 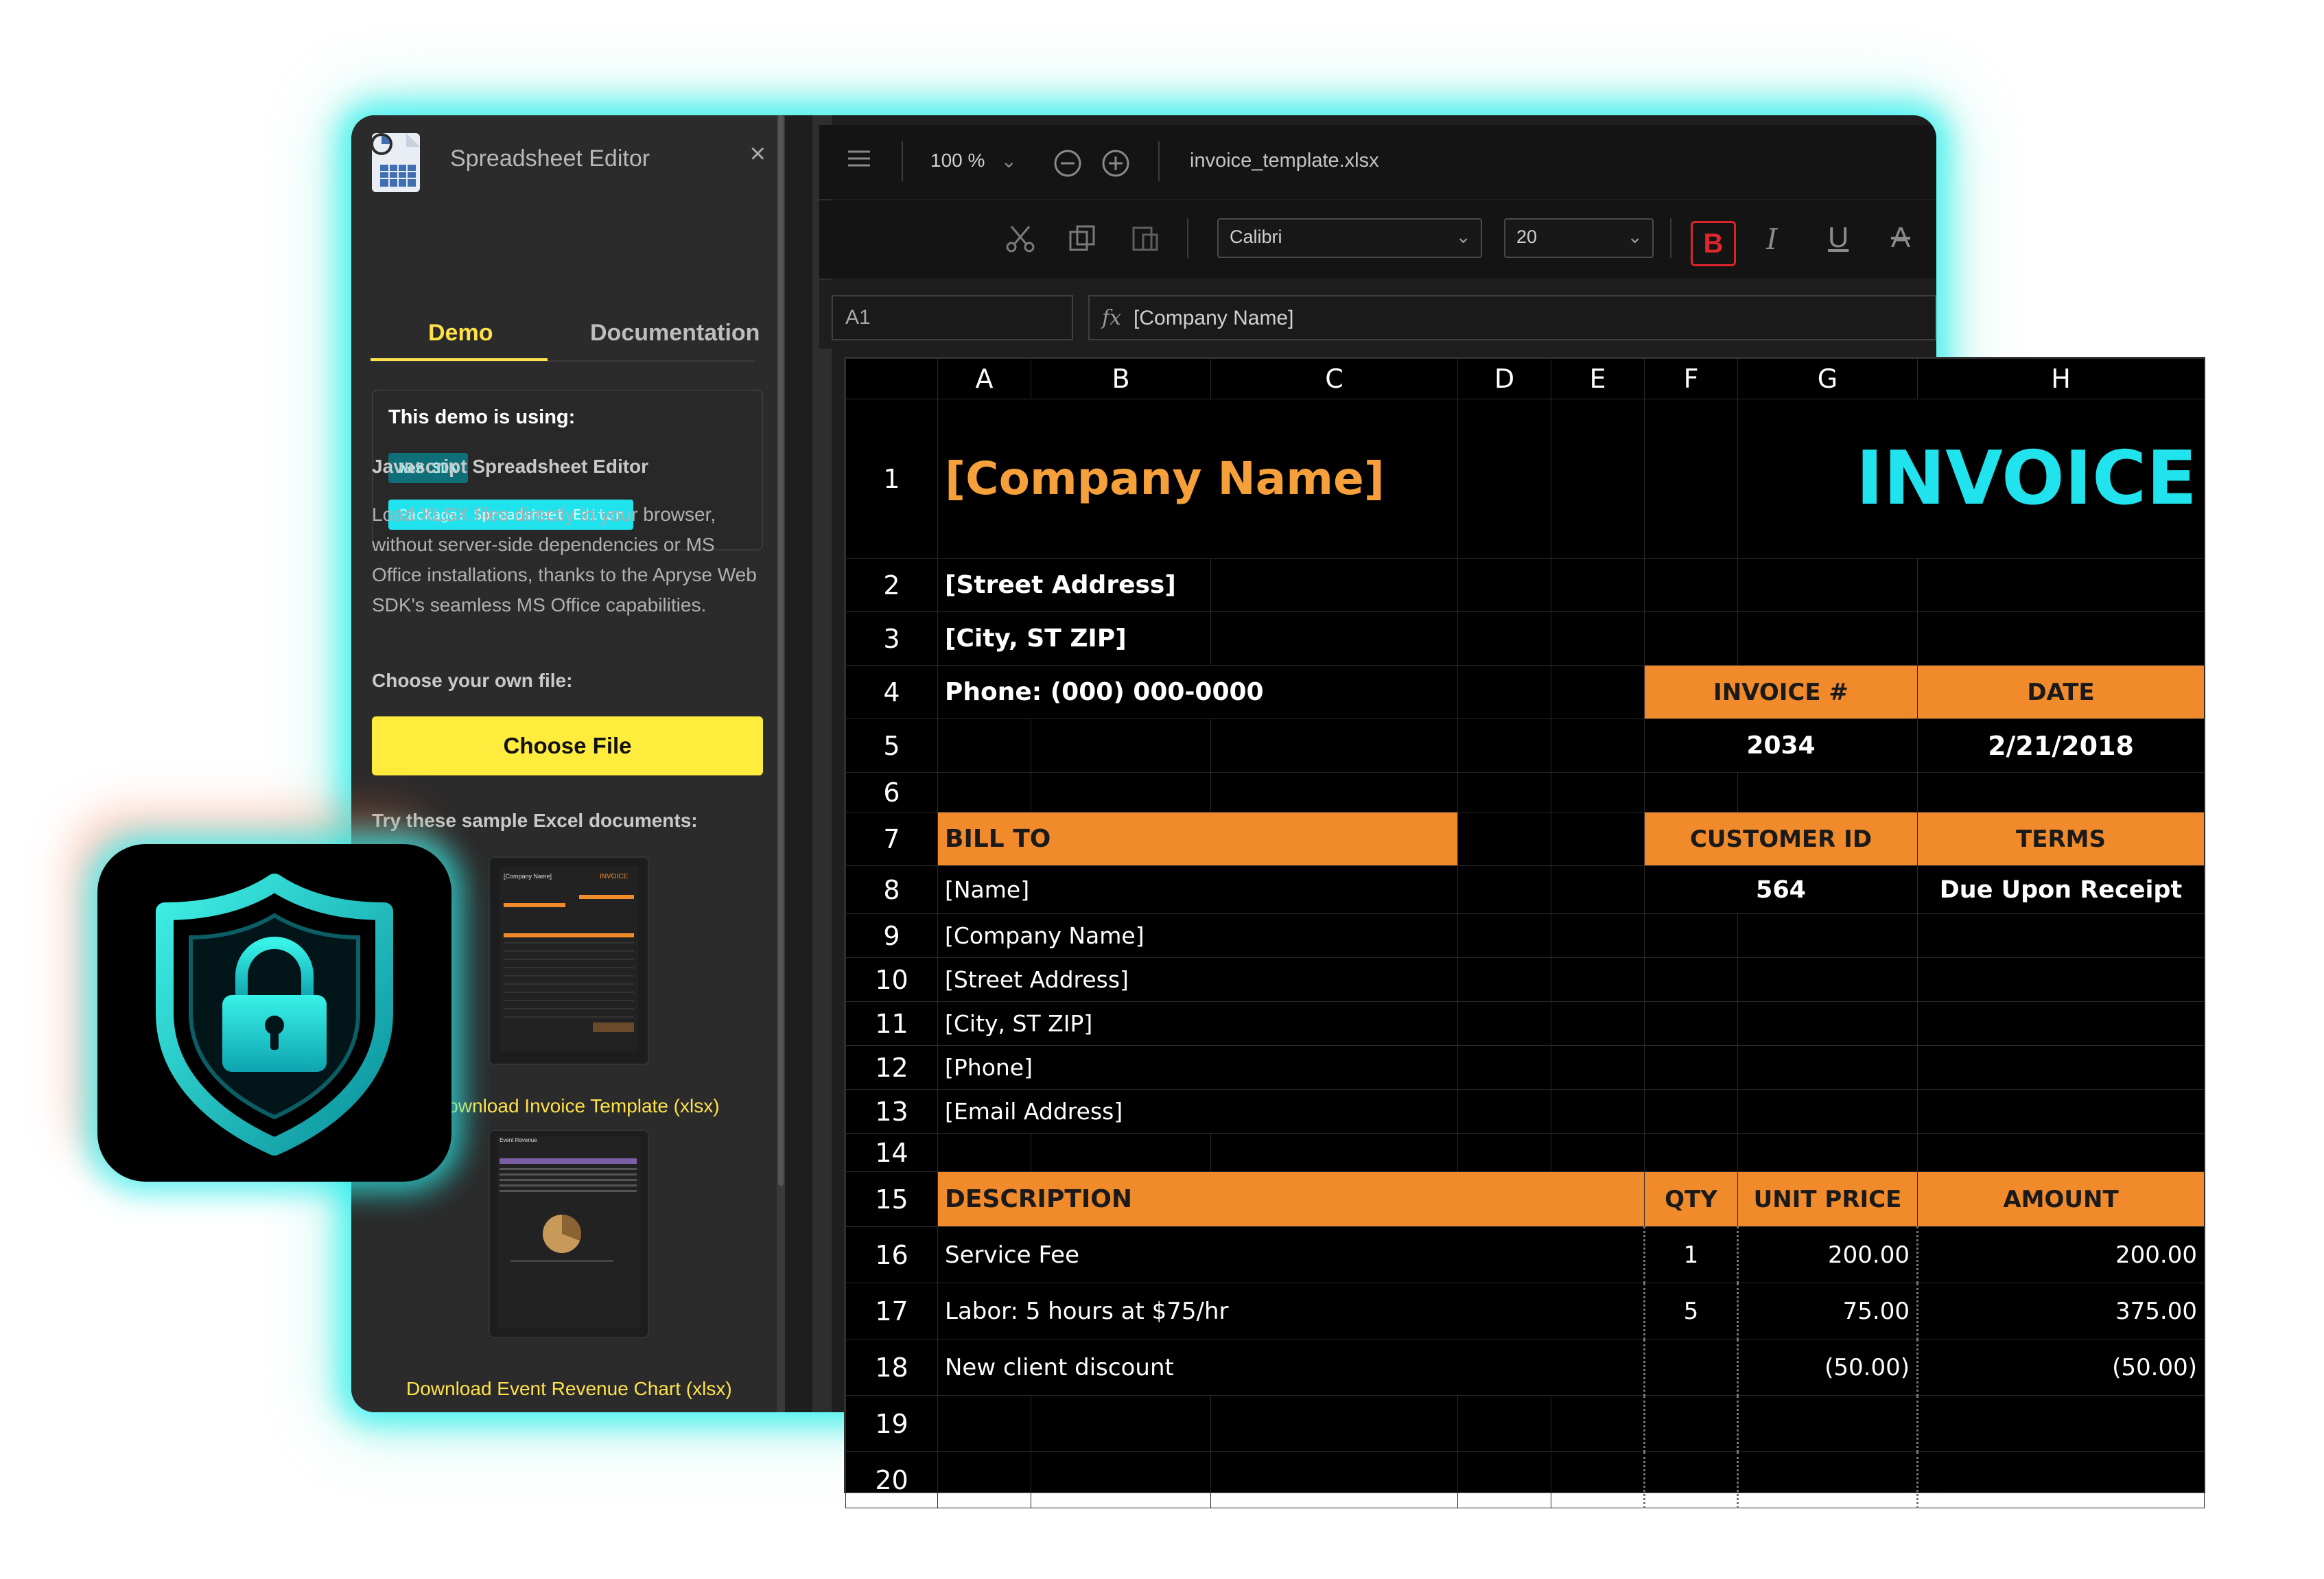 What do you see at coordinates (892, 1367) in the screenshot?
I see `row-header: 18` at bounding box center [892, 1367].